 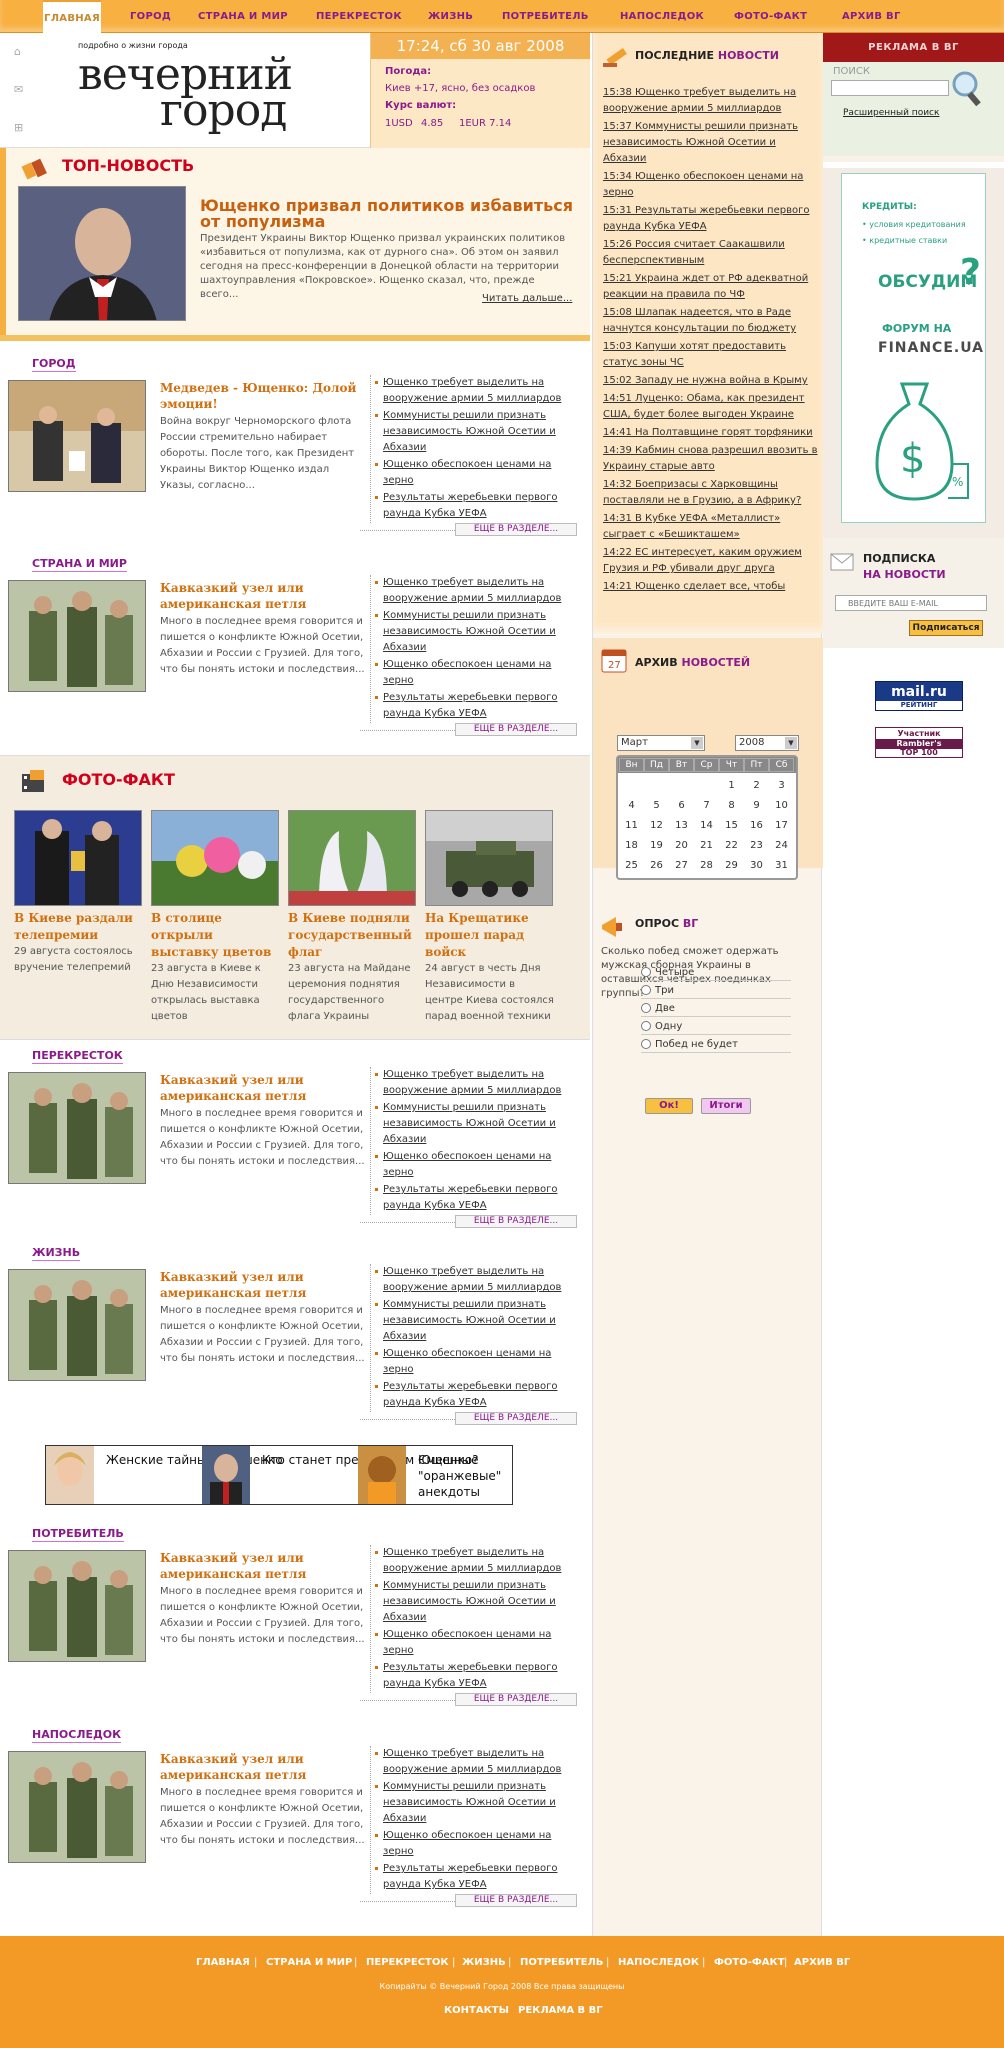 I want to click on nav-item-finally: НАПОСЛЕДОК, so click(x=662, y=16).